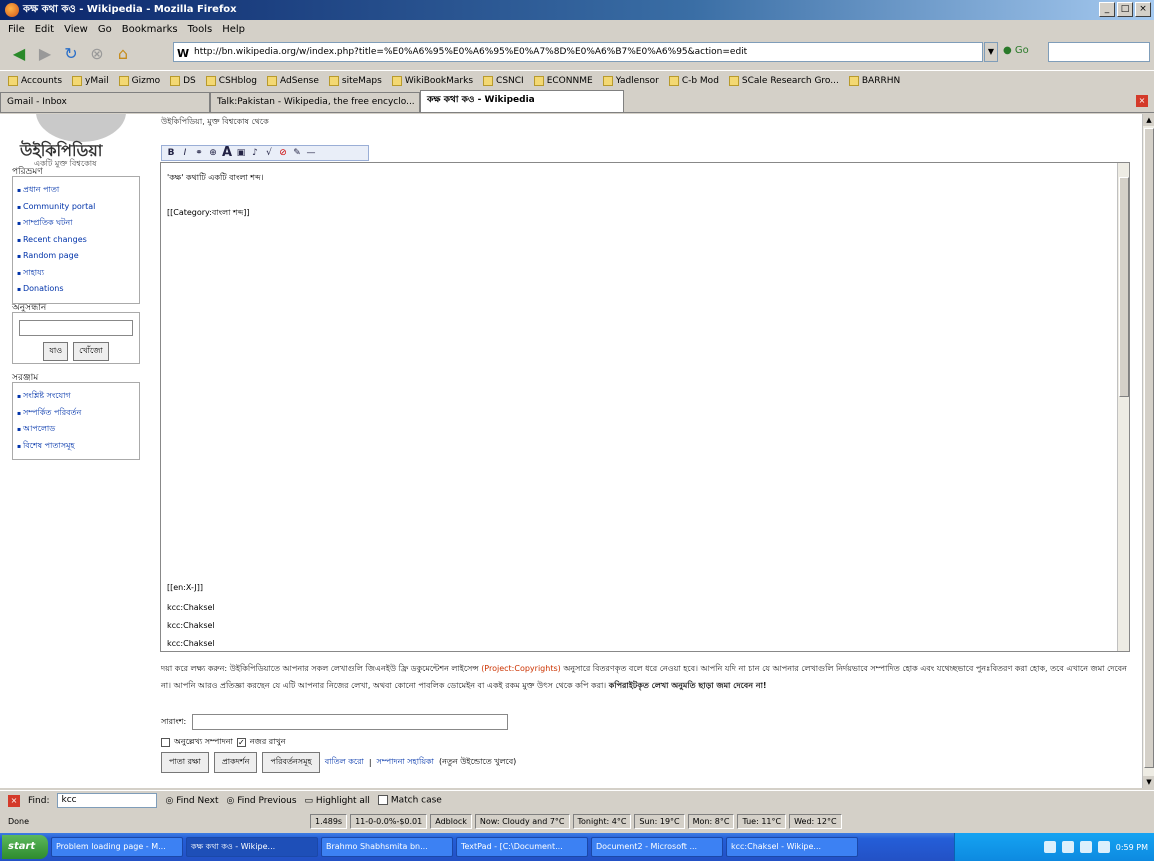 The image size is (1154, 861). What do you see at coordinates (227, 152) in the screenshot?
I see `headline-icon: A` at bounding box center [227, 152].